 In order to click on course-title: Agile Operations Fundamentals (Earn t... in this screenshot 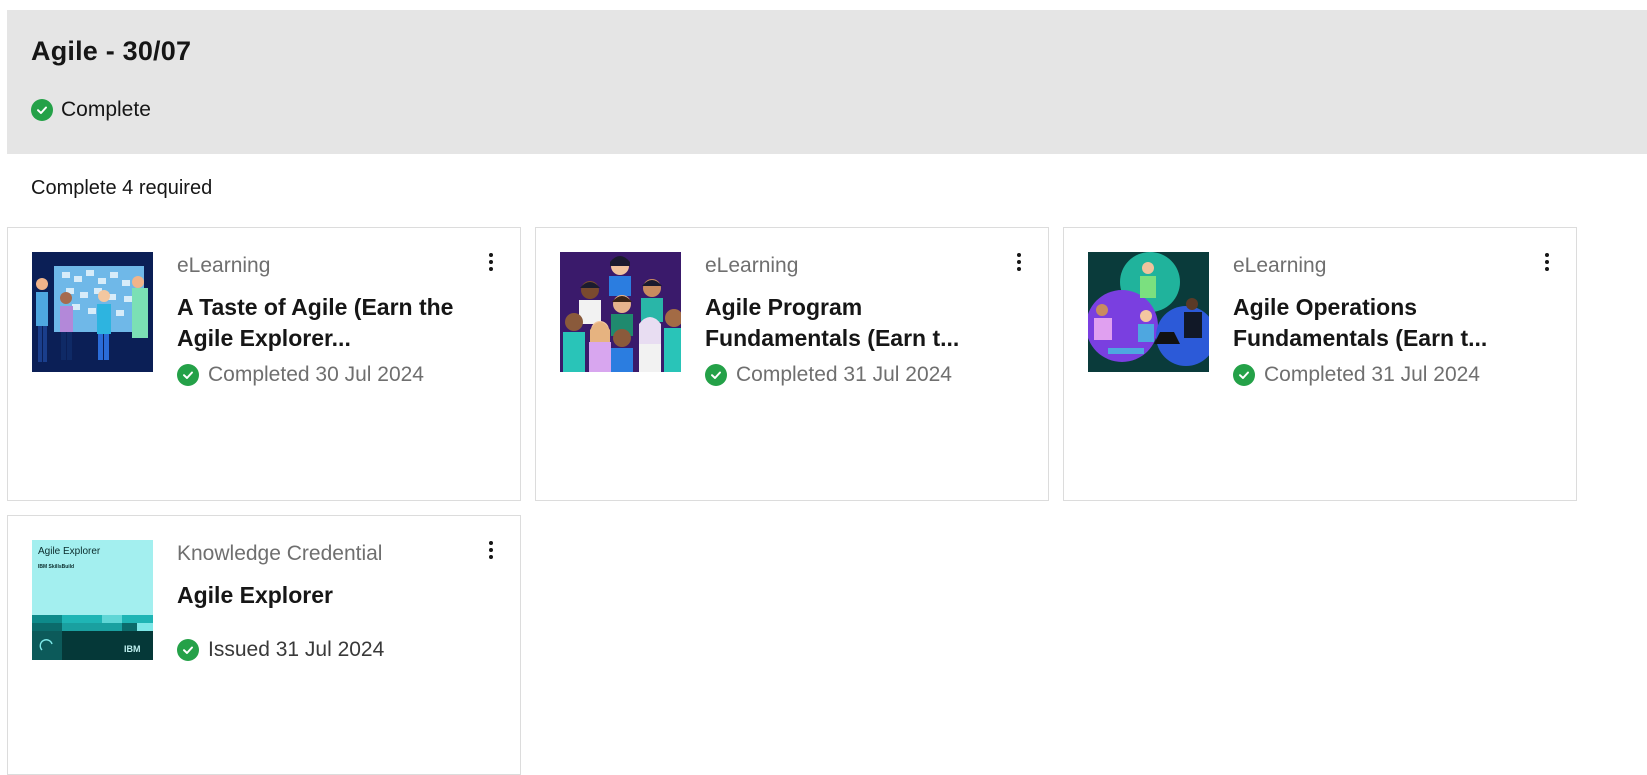, I will do `click(1378, 323)`.